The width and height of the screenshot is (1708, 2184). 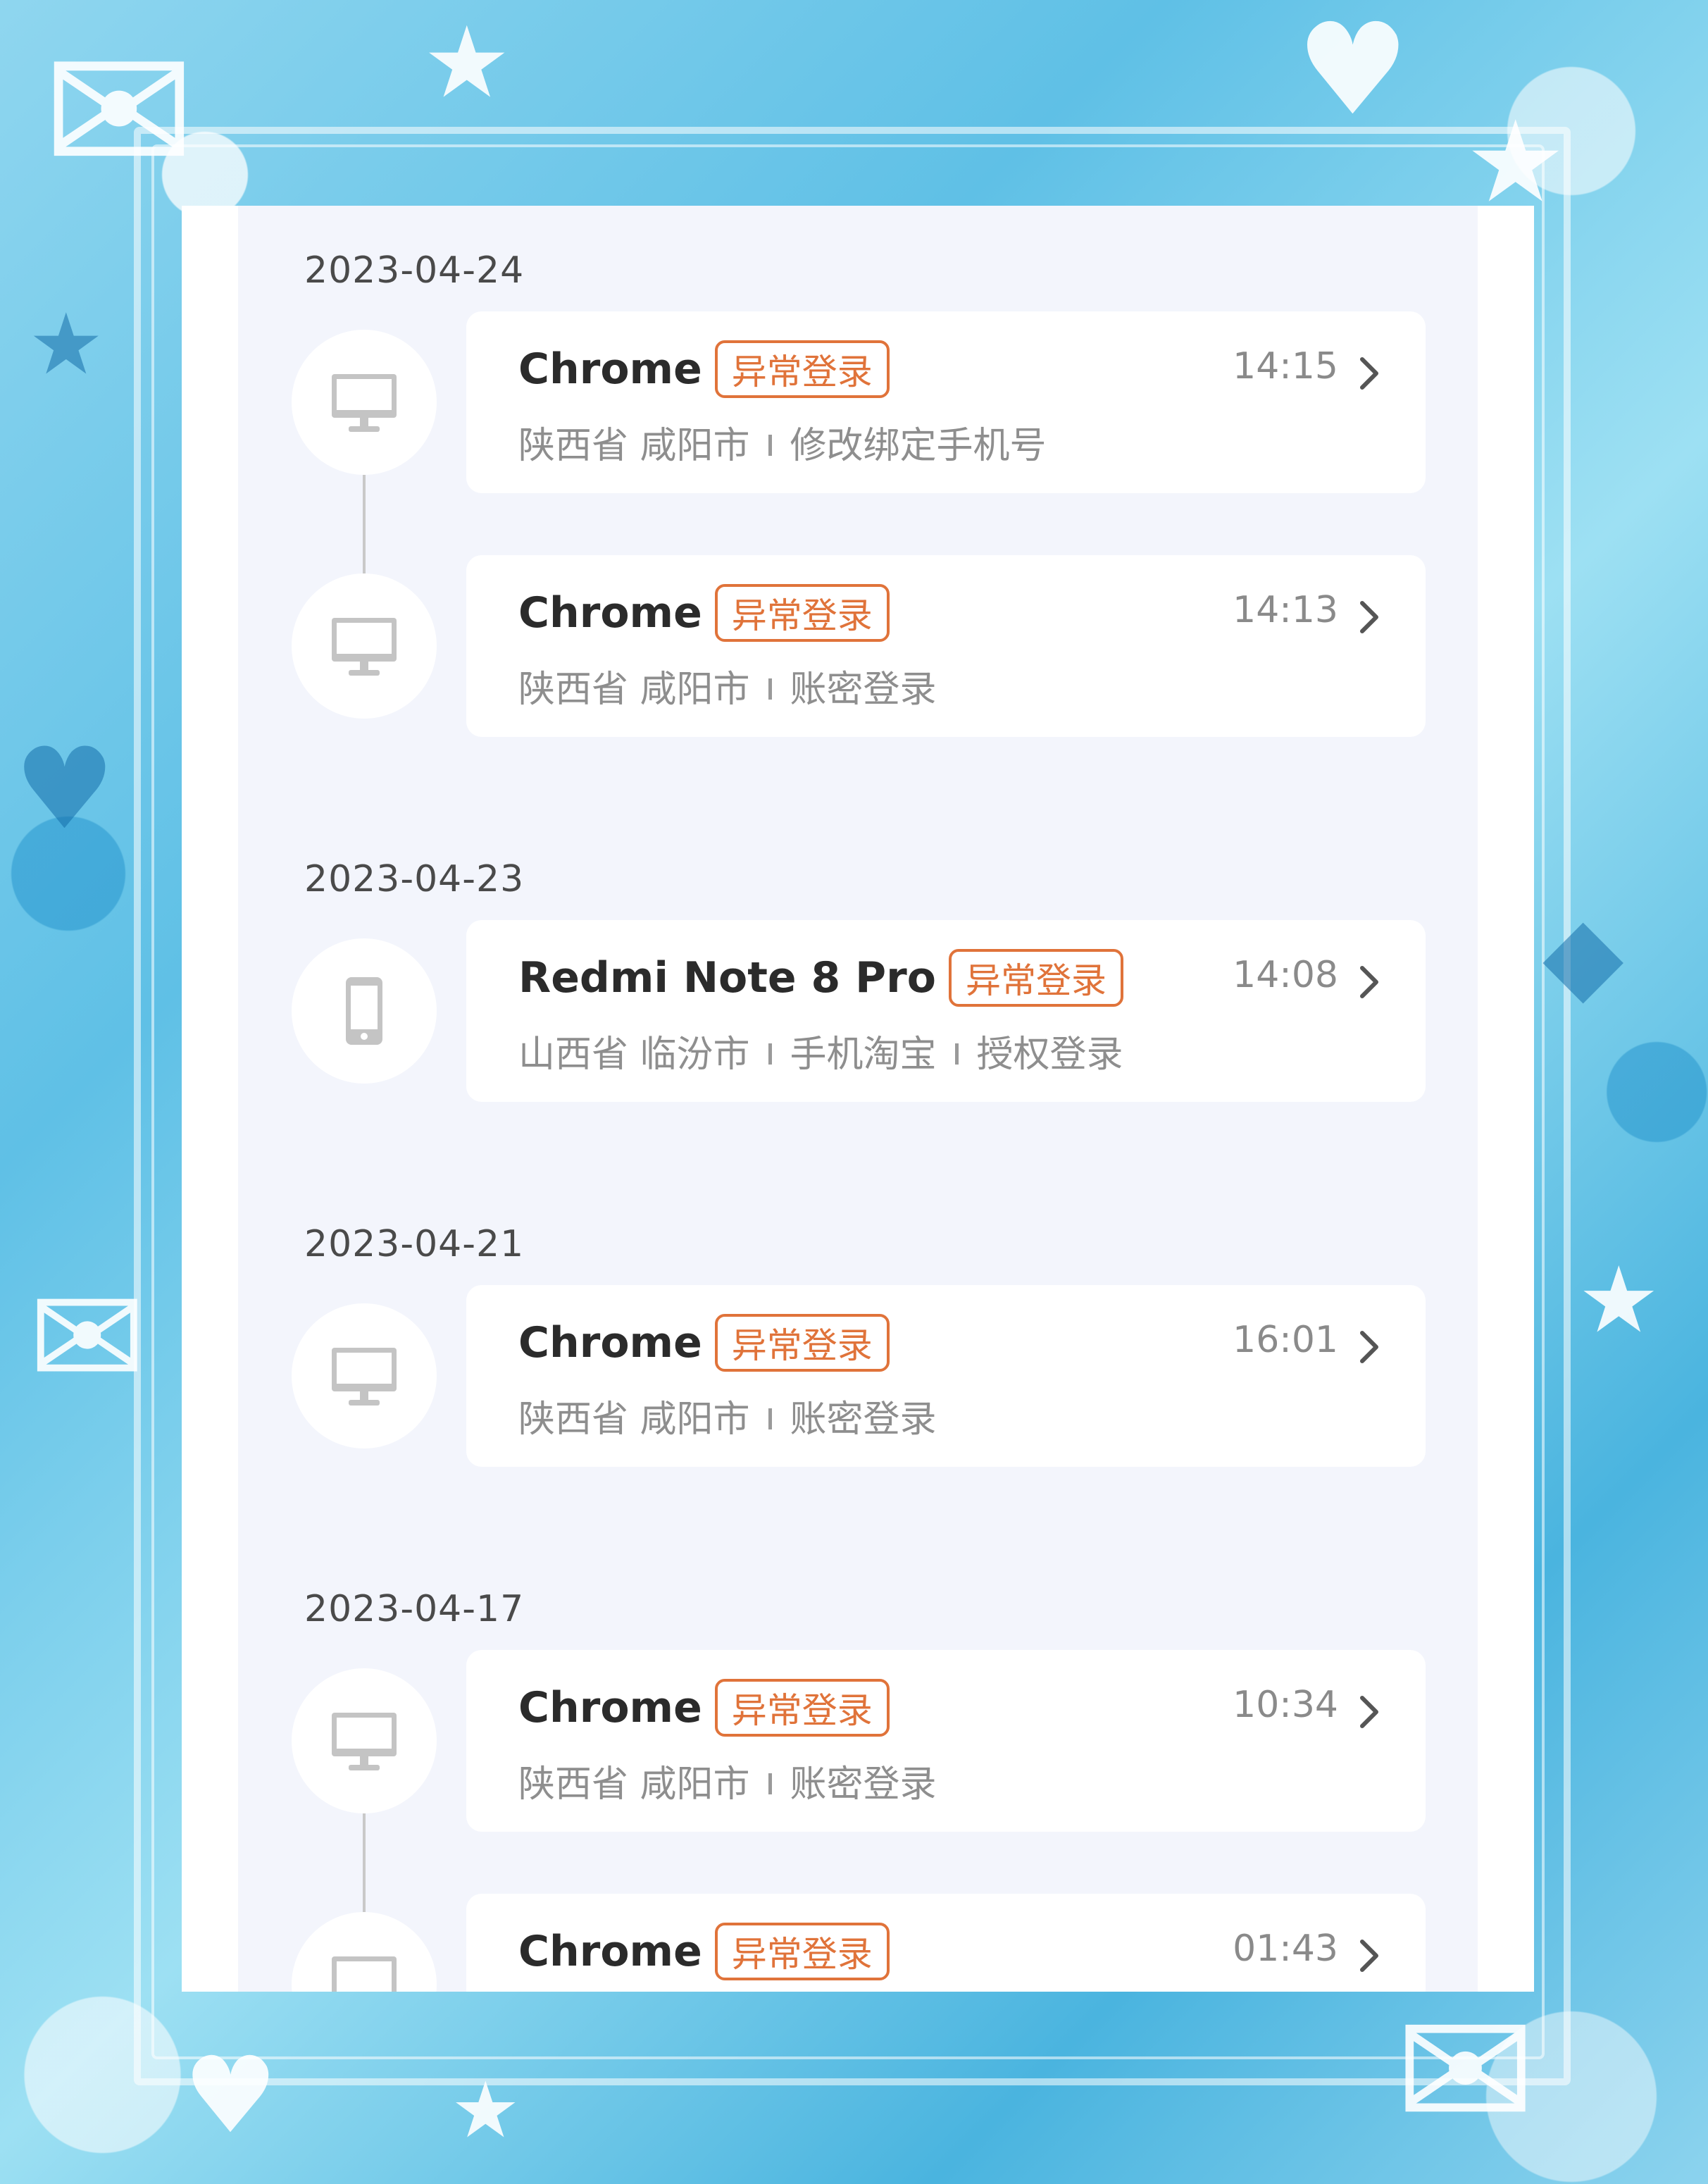 What do you see at coordinates (863, 1055) in the screenshot?
I see `record-detail: 手机淘宝` at bounding box center [863, 1055].